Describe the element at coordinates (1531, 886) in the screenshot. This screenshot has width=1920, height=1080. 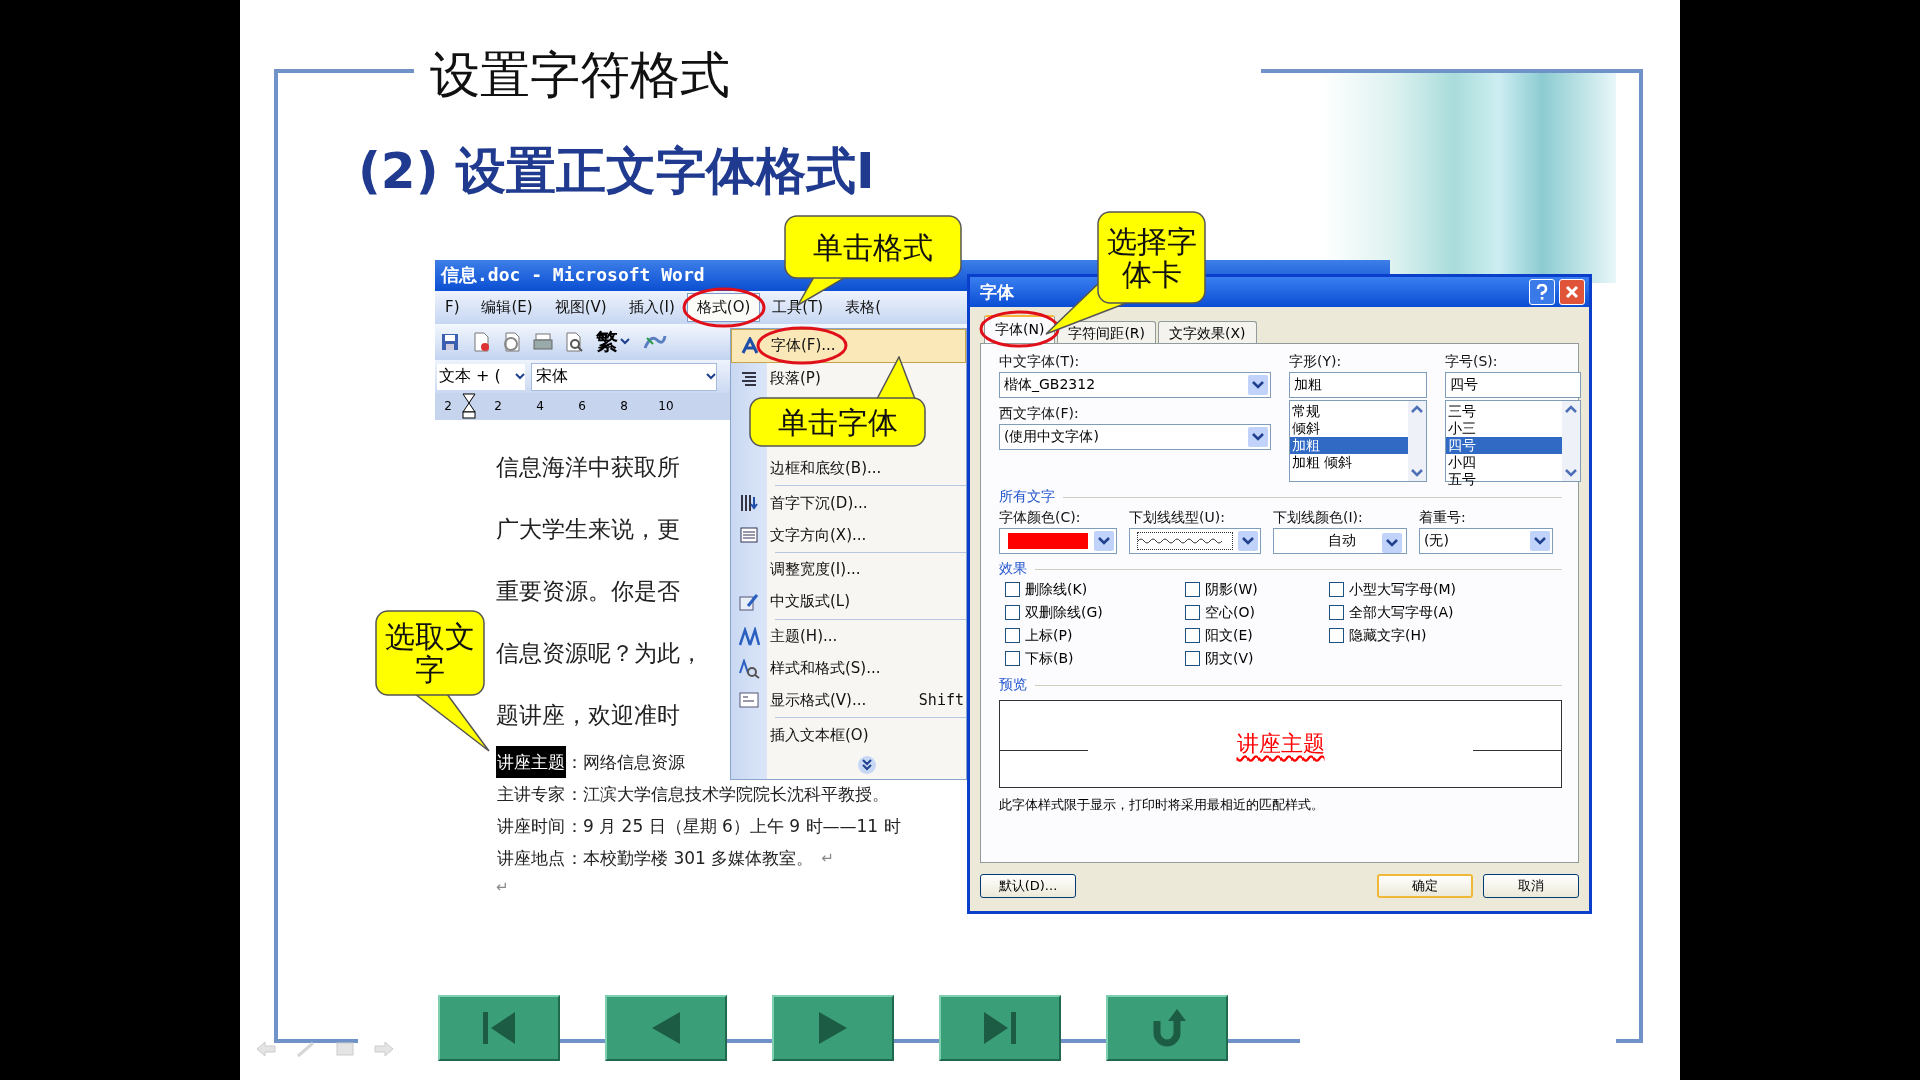
I see `cancel-button: 取消` at that location.